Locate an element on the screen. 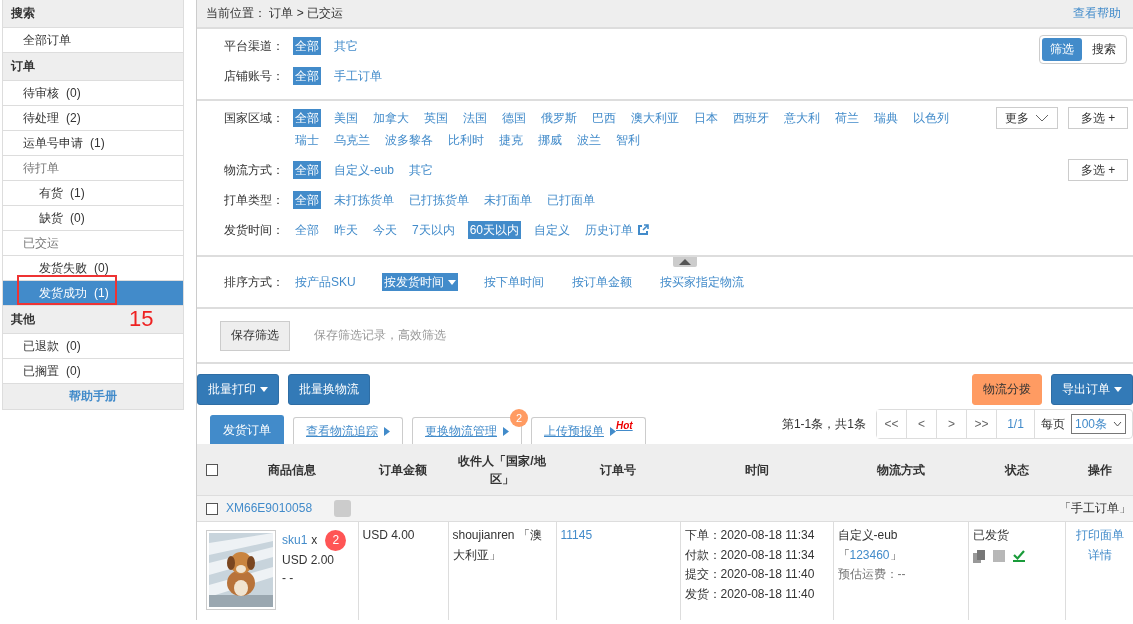 This screenshot has height=624, width=1133. operation-link: 详情 is located at coordinates (1100, 554).